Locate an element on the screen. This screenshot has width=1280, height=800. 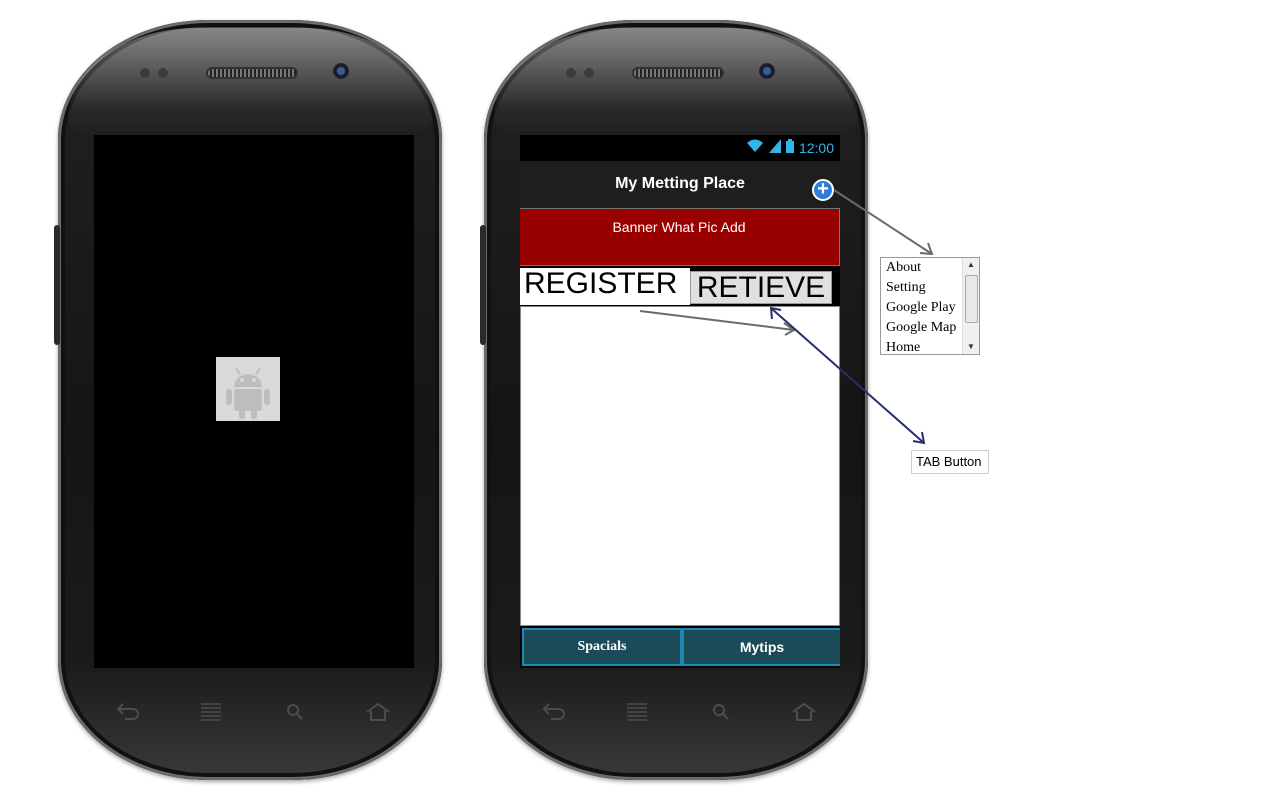
battery-icon is located at coordinates (789, 148).